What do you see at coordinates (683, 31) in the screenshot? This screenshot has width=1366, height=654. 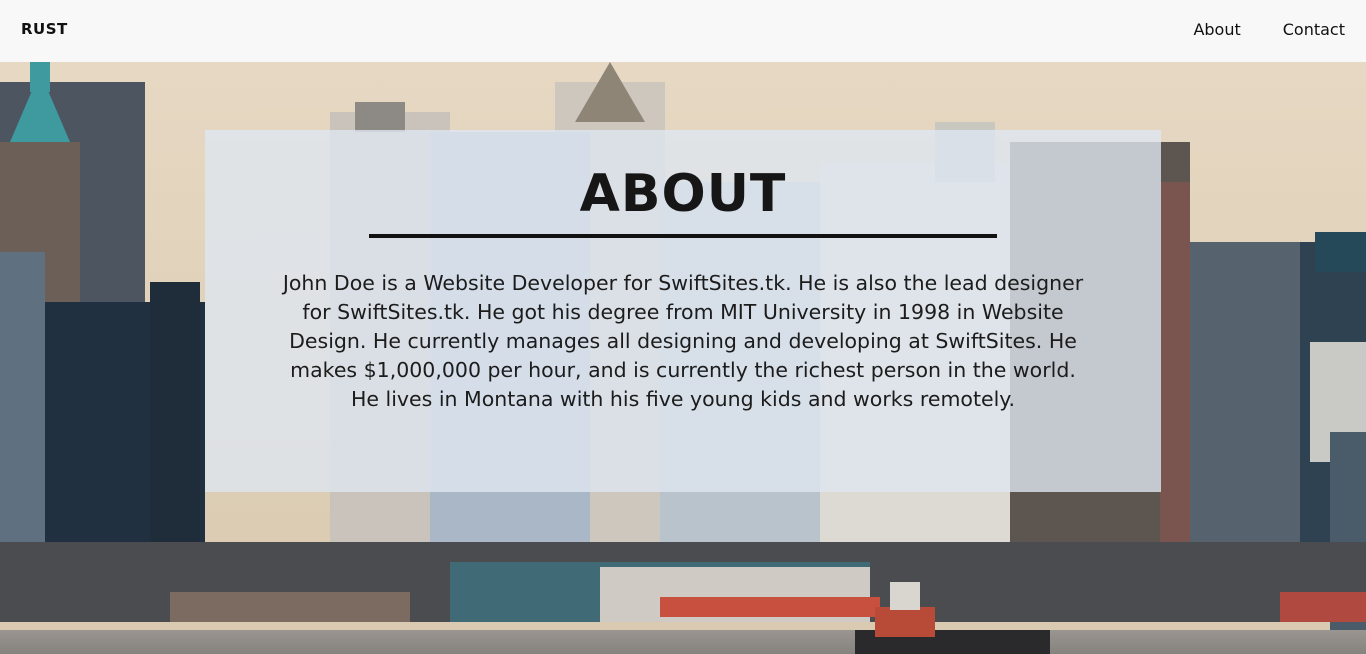 I see `navbar: RUST About Contact` at bounding box center [683, 31].